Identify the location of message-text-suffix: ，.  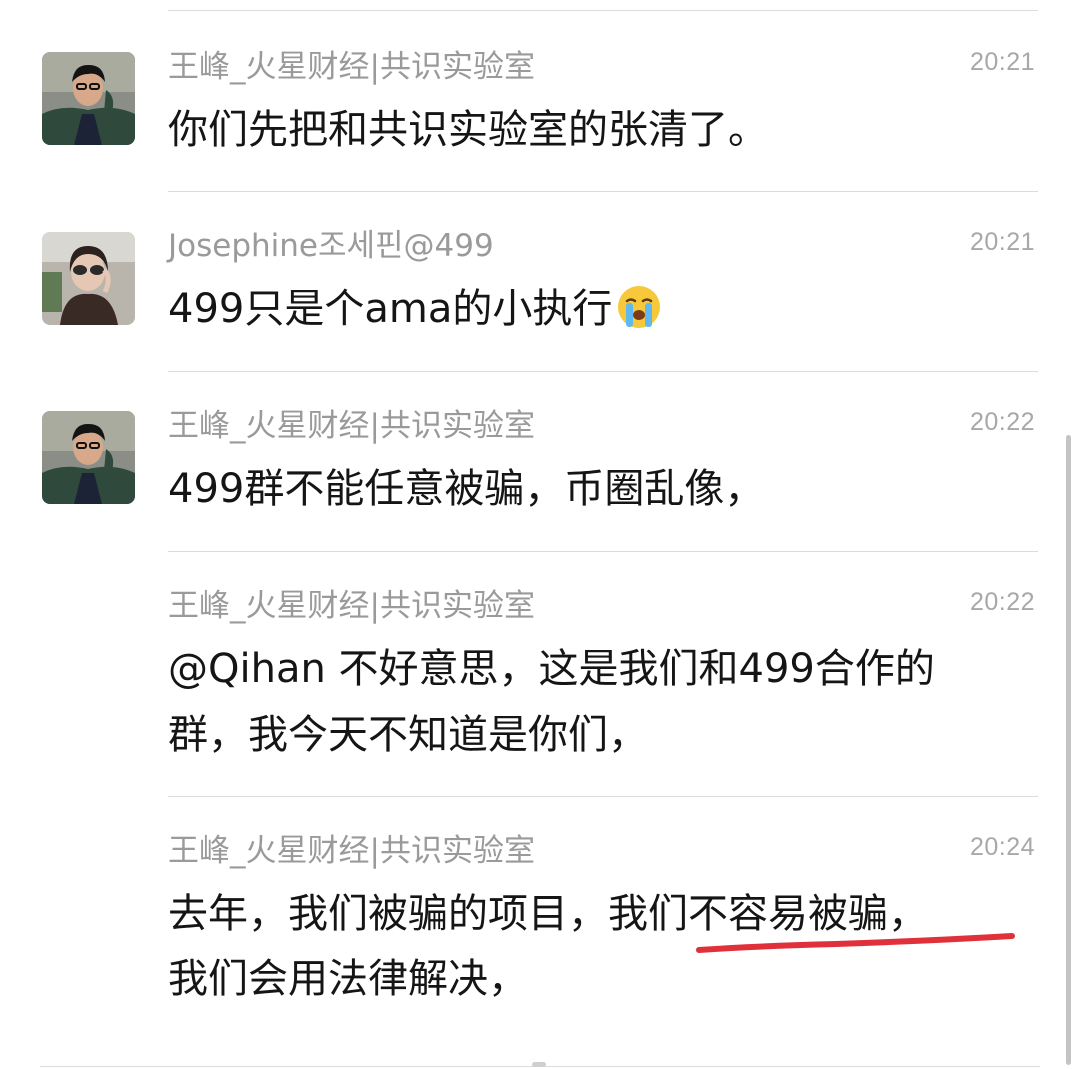
(908, 914).